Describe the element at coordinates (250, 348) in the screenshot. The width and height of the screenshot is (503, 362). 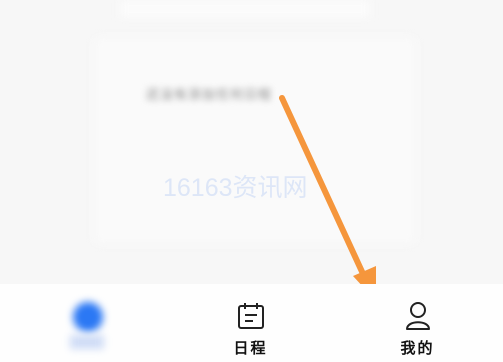
I see `tab-schedule-label: 日程` at that location.